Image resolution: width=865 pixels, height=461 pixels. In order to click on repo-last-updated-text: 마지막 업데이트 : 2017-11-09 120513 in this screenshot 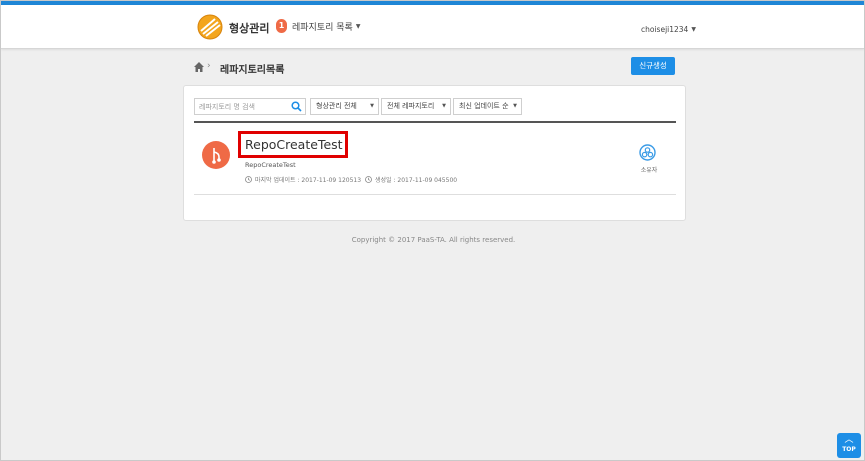, I will do `click(308, 180)`.